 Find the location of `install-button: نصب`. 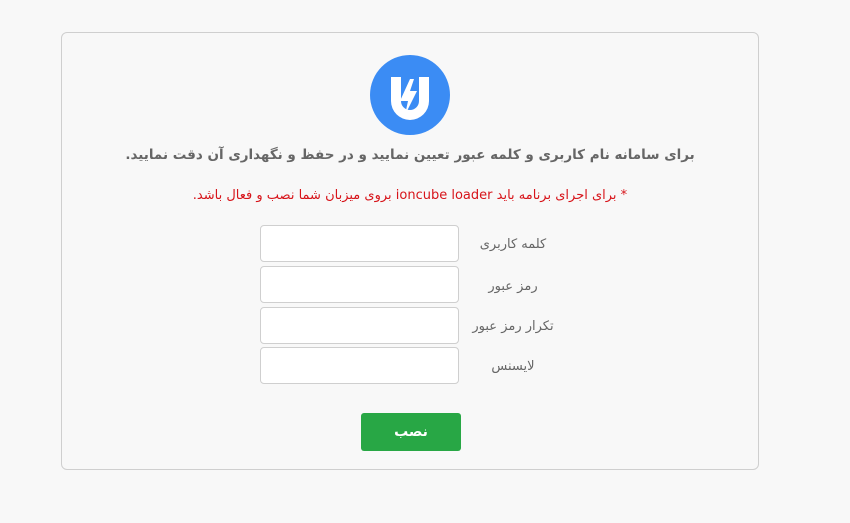

install-button: نصب is located at coordinates (411, 432).